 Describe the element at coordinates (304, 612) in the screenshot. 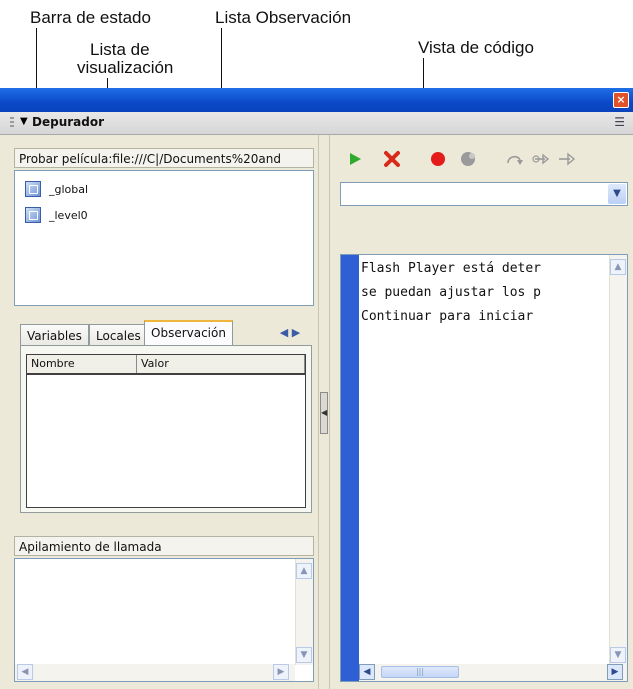

I see `call-stack-vscrollbar: ▲ ▼` at that location.